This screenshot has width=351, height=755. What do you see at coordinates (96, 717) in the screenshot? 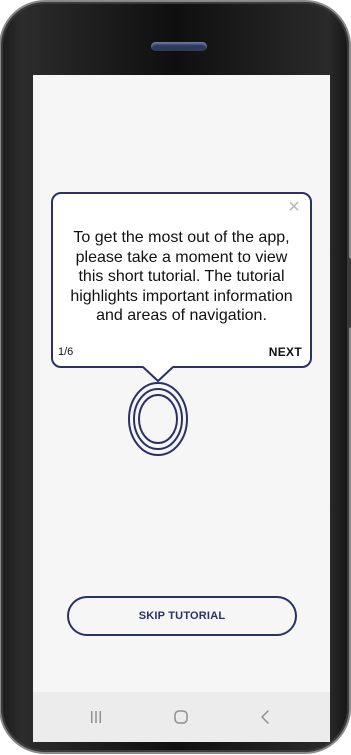
I see `recent-apps-icon` at bounding box center [96, 717].